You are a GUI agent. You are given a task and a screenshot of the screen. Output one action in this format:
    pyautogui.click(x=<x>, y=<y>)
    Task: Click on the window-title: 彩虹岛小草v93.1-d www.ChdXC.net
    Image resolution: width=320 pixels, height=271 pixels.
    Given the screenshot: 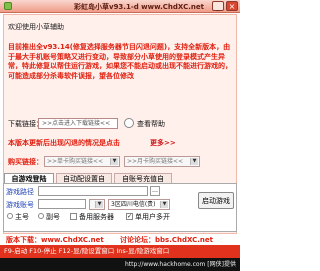 What is the action you would take?
    pyautogui.click(x=139, y=7)
    